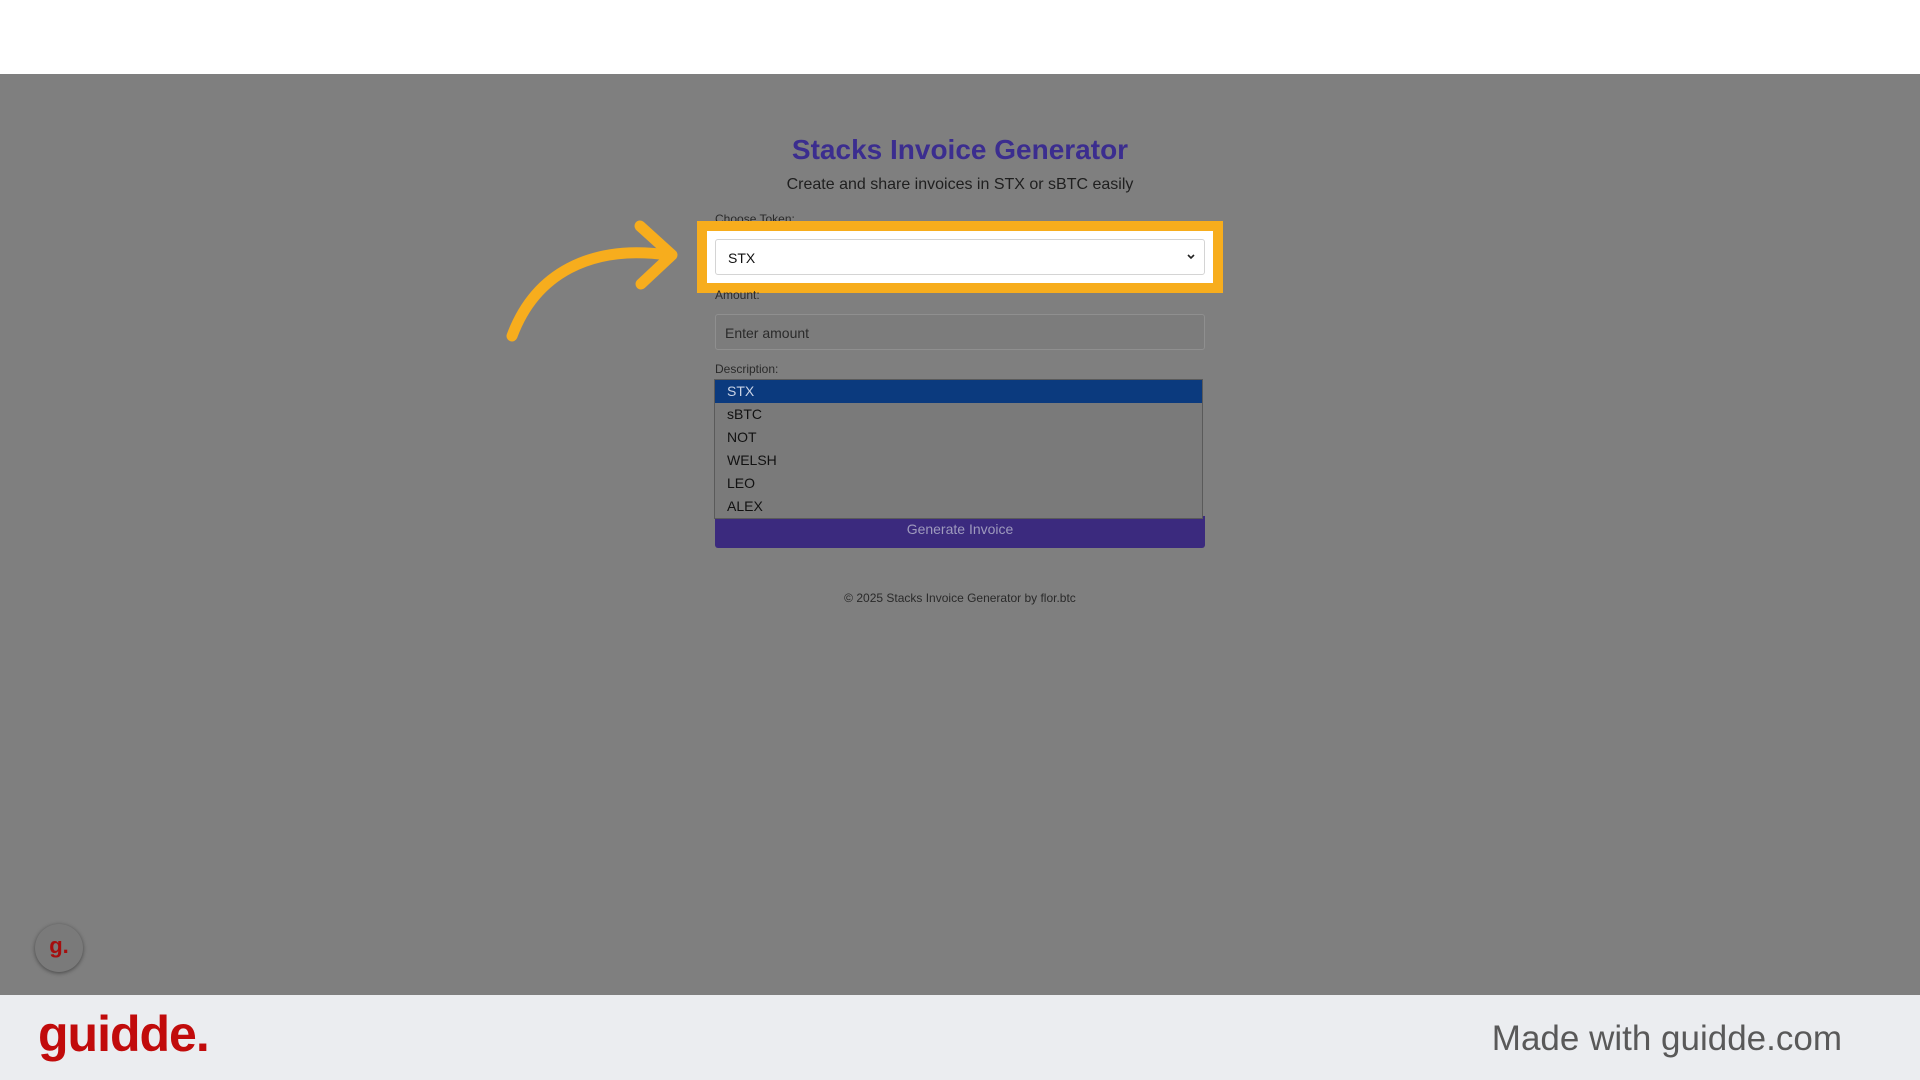 This screenshot has width=1920, height=1080. Describe the element at coordinates (960, 149) in the screenshot. I see `page-title: Stacks Invoice Generator` at that location.